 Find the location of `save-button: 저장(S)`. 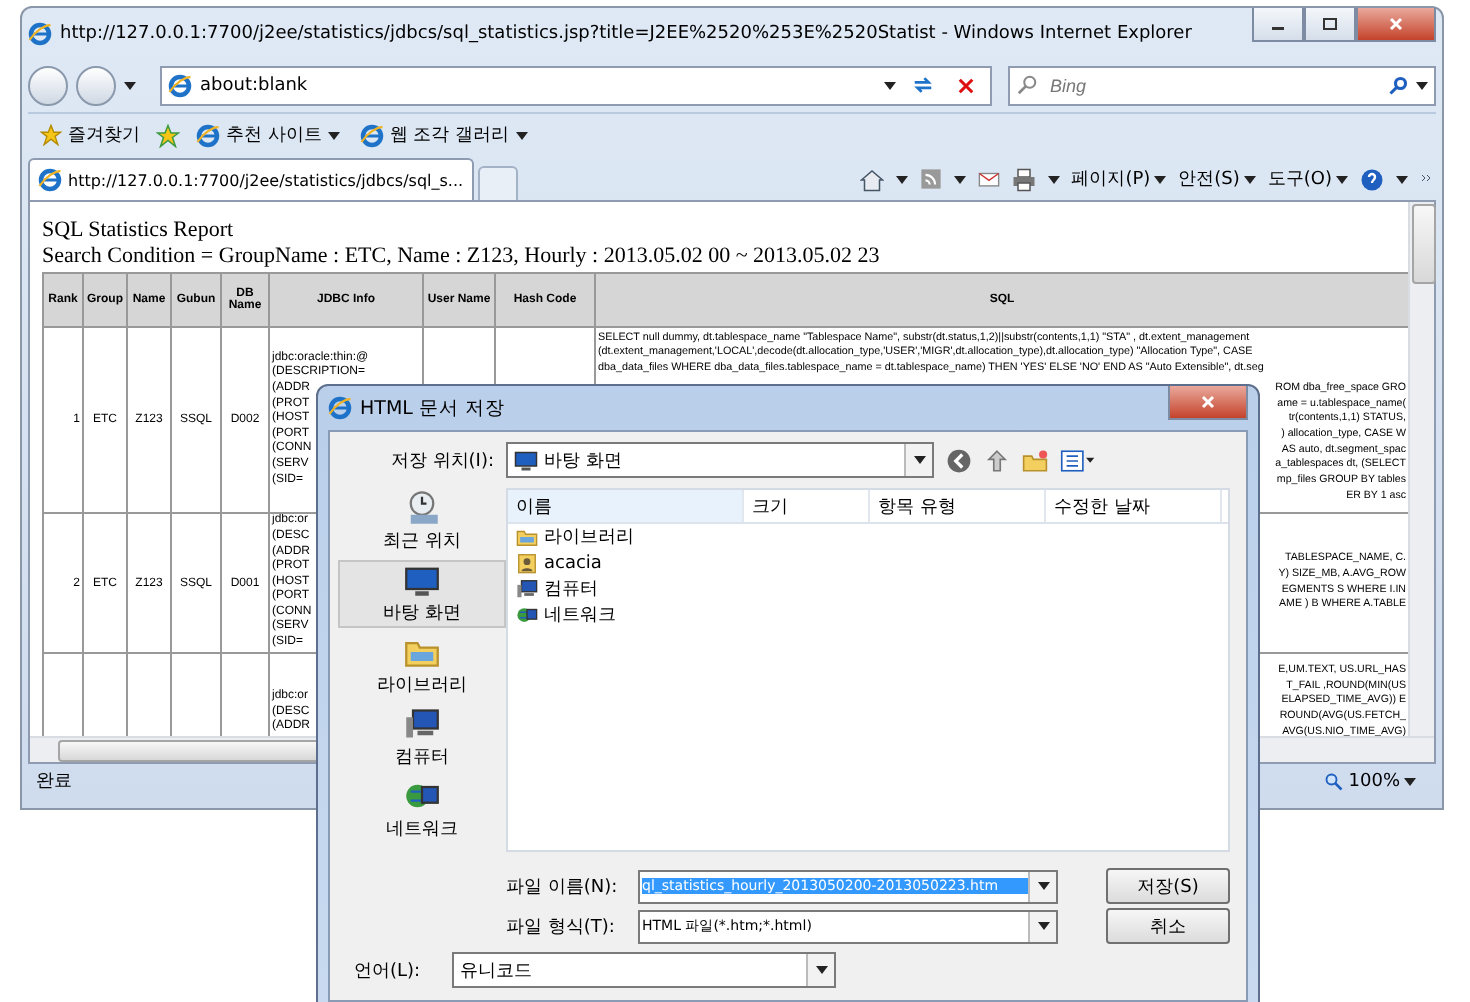

save-button: 저장(S) is located at coordinates (1168, 886).